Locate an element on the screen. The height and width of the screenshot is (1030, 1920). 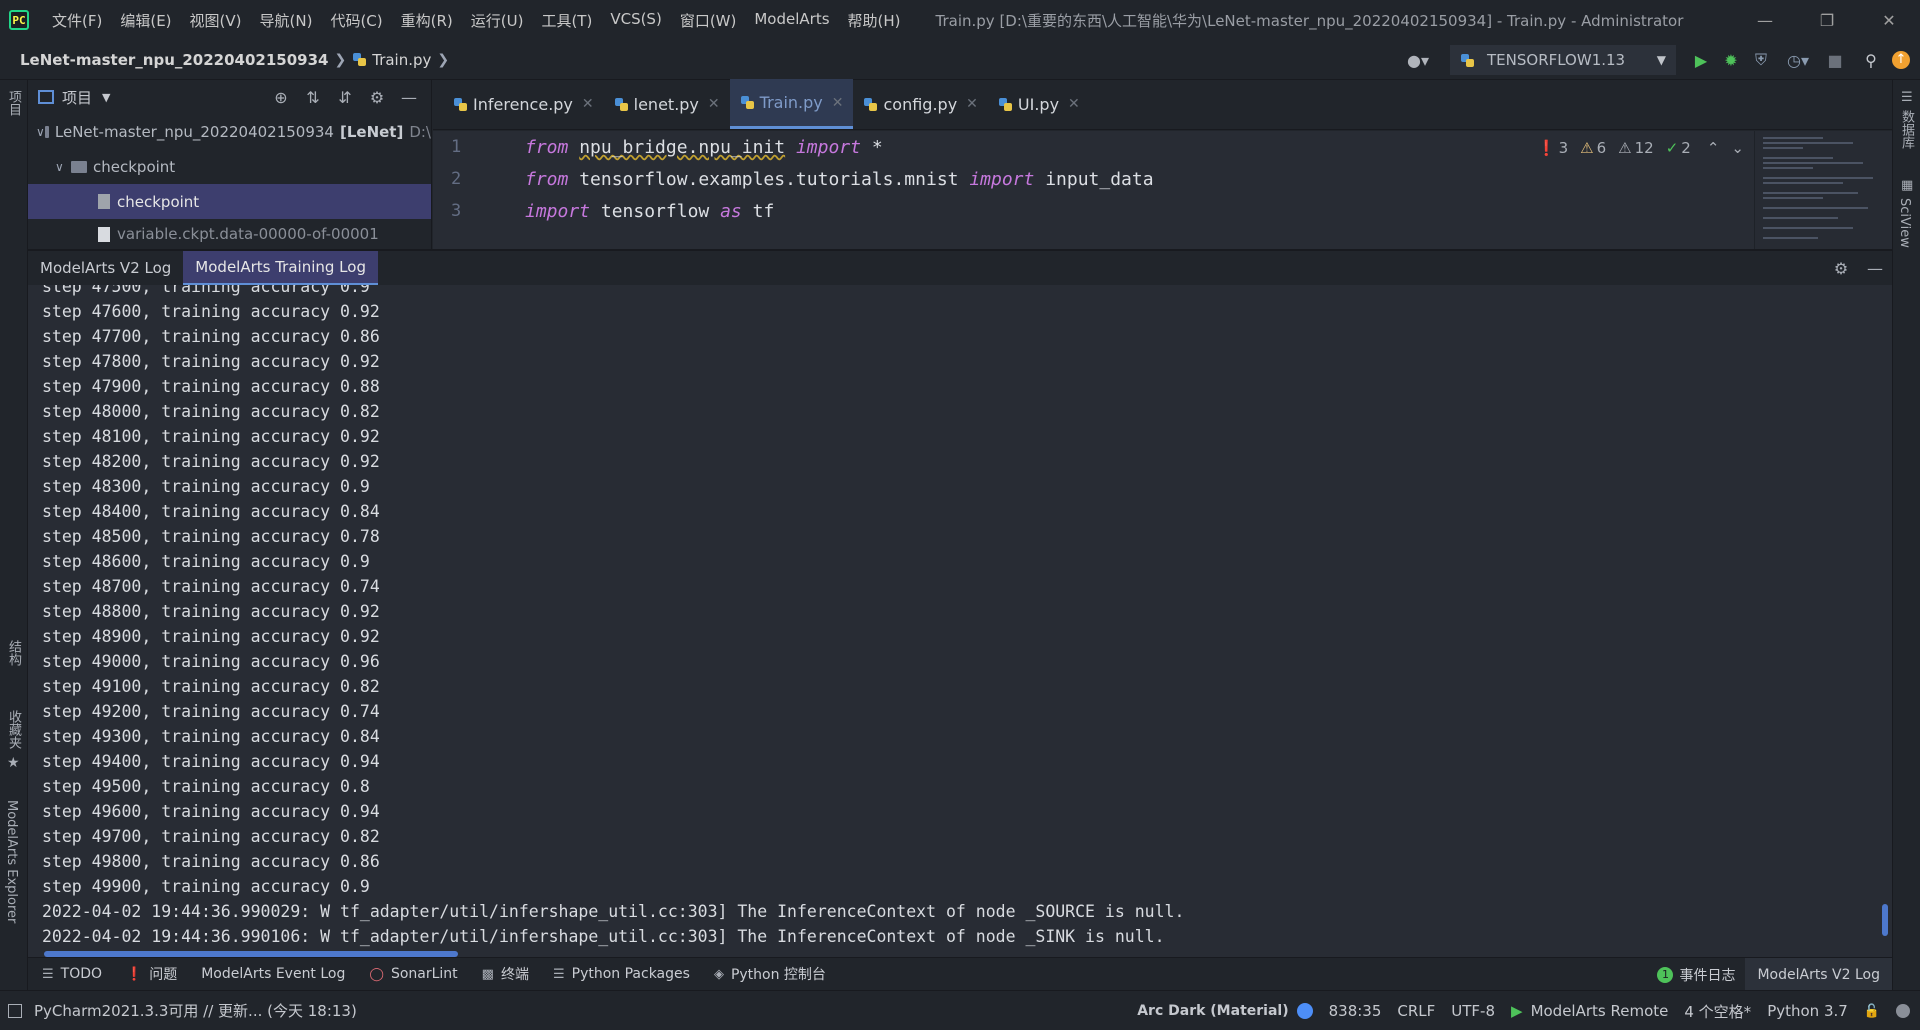
tab-inference: Inference.py ✕ is located at coordinates (523, 104).